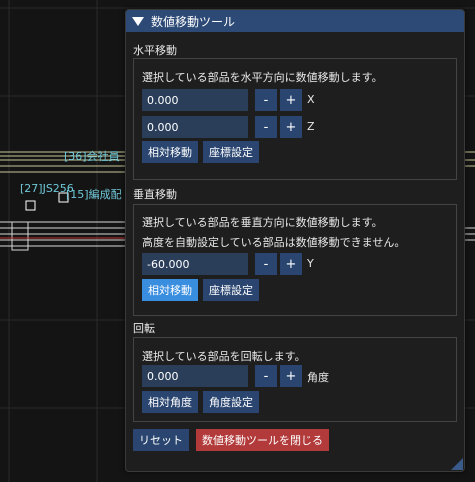 This screenshot has height=482, width=475. What do you see at coordinates (94, 194) in the screenshot?
I see `canvas-label: [15]編成配` at bounding box center [94, 194].